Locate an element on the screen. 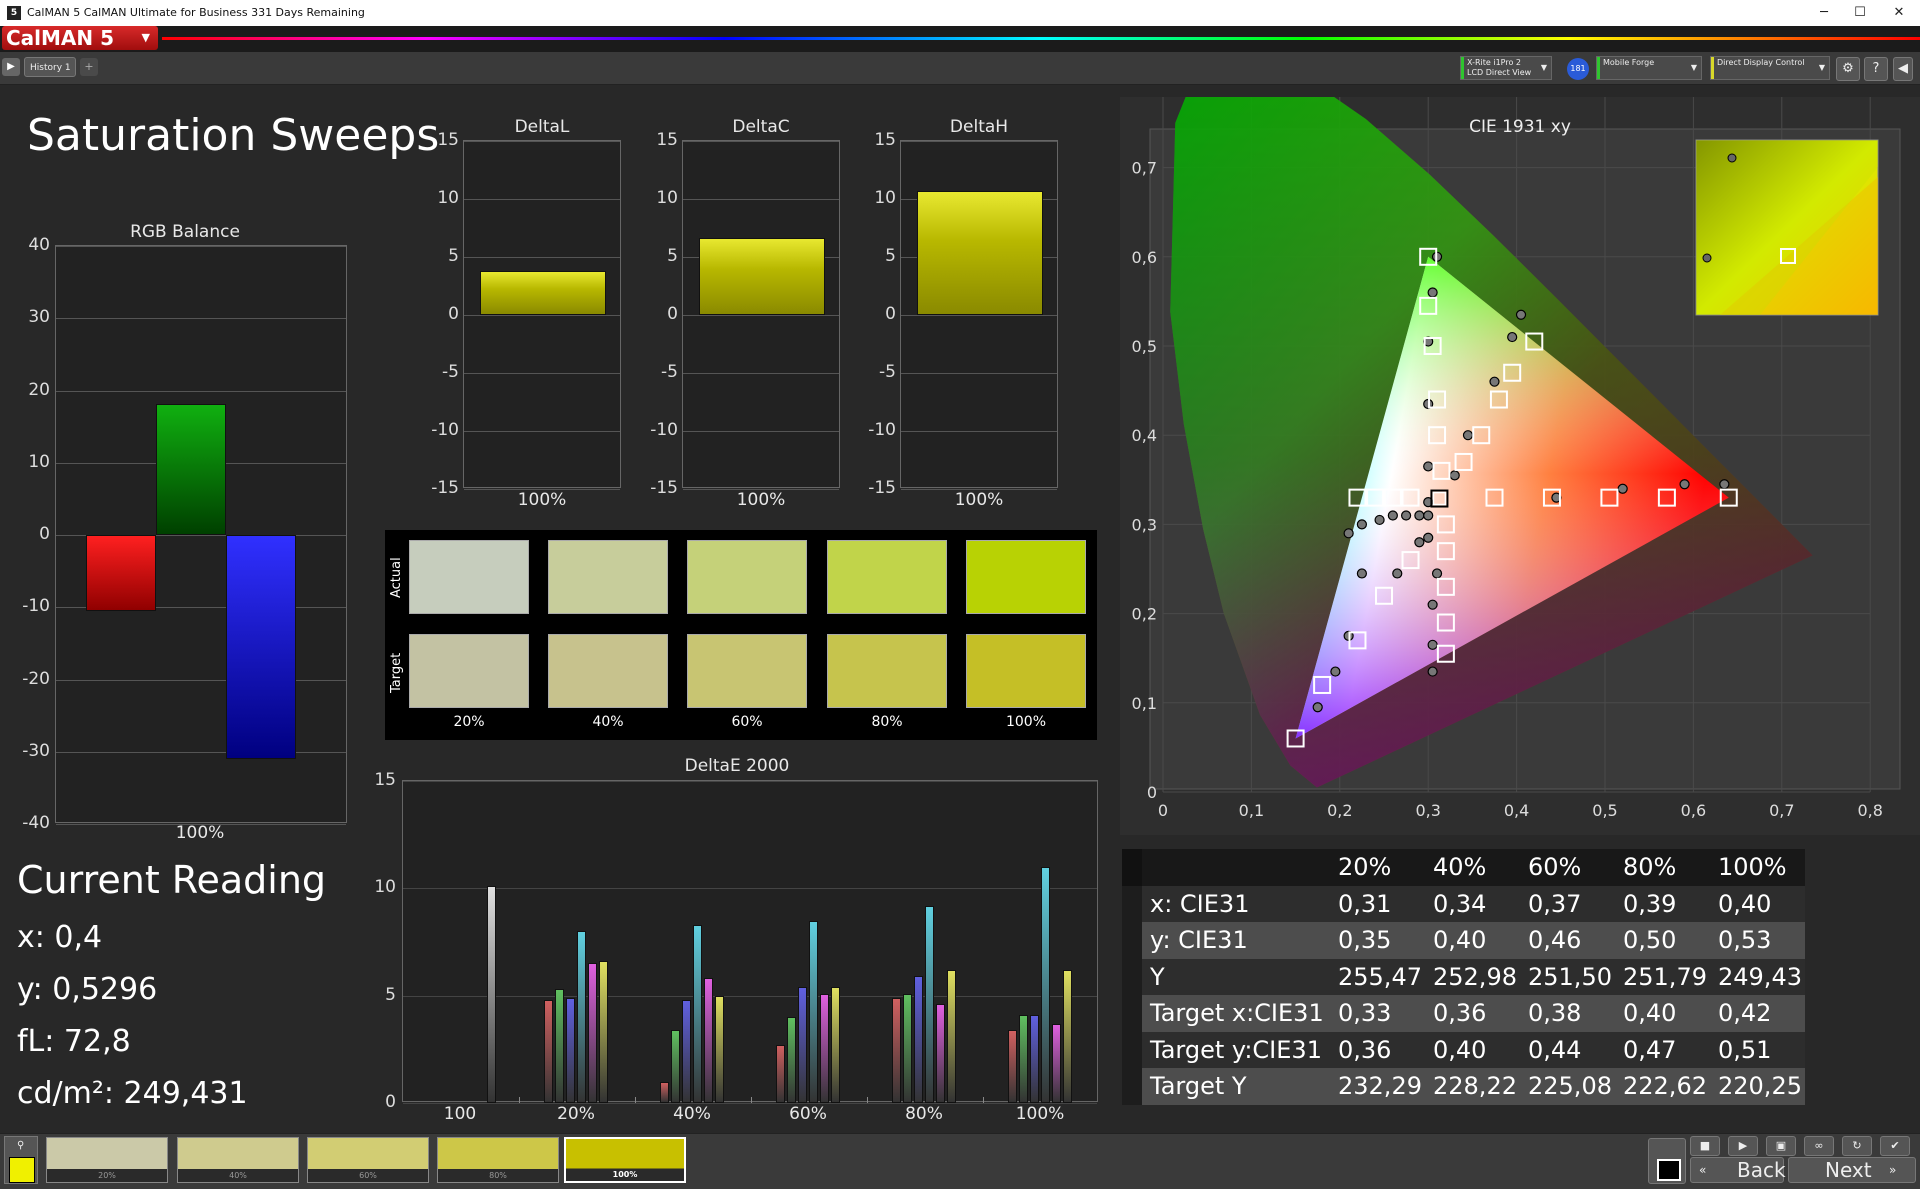  target-swatch is located at coordinates (469, 671).